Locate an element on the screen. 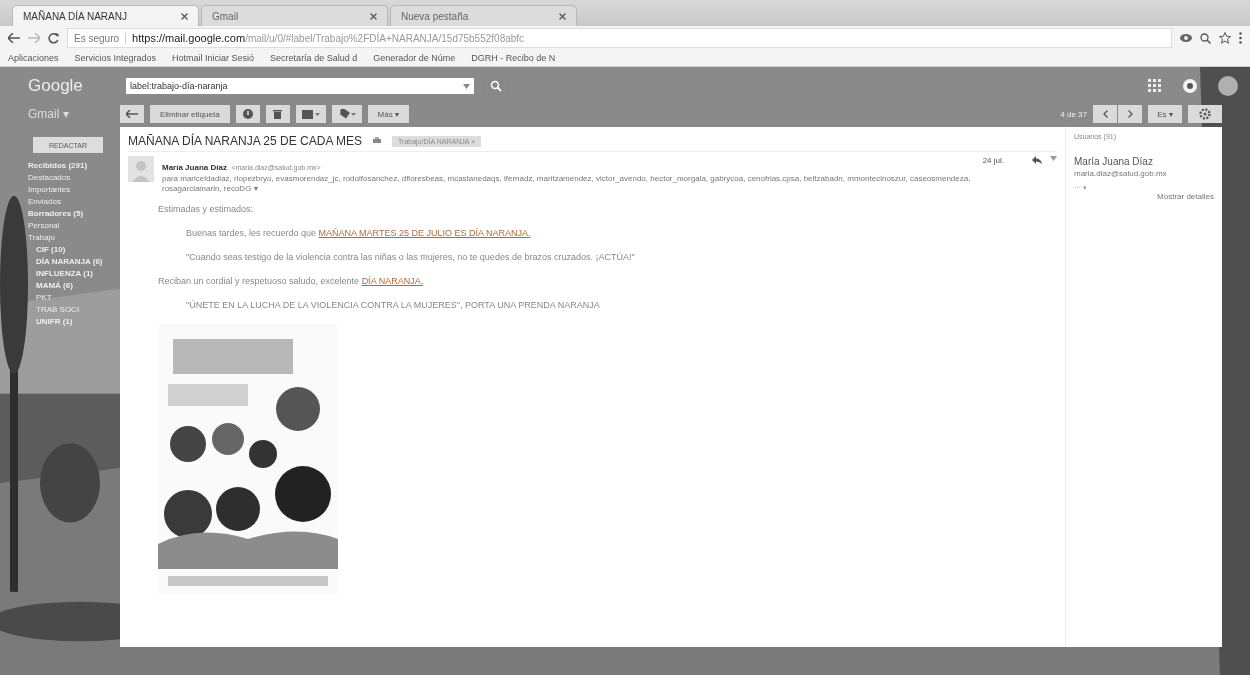 This screenshot has height=675, width=1250. reload-icon is located at coordinates (53, 38).